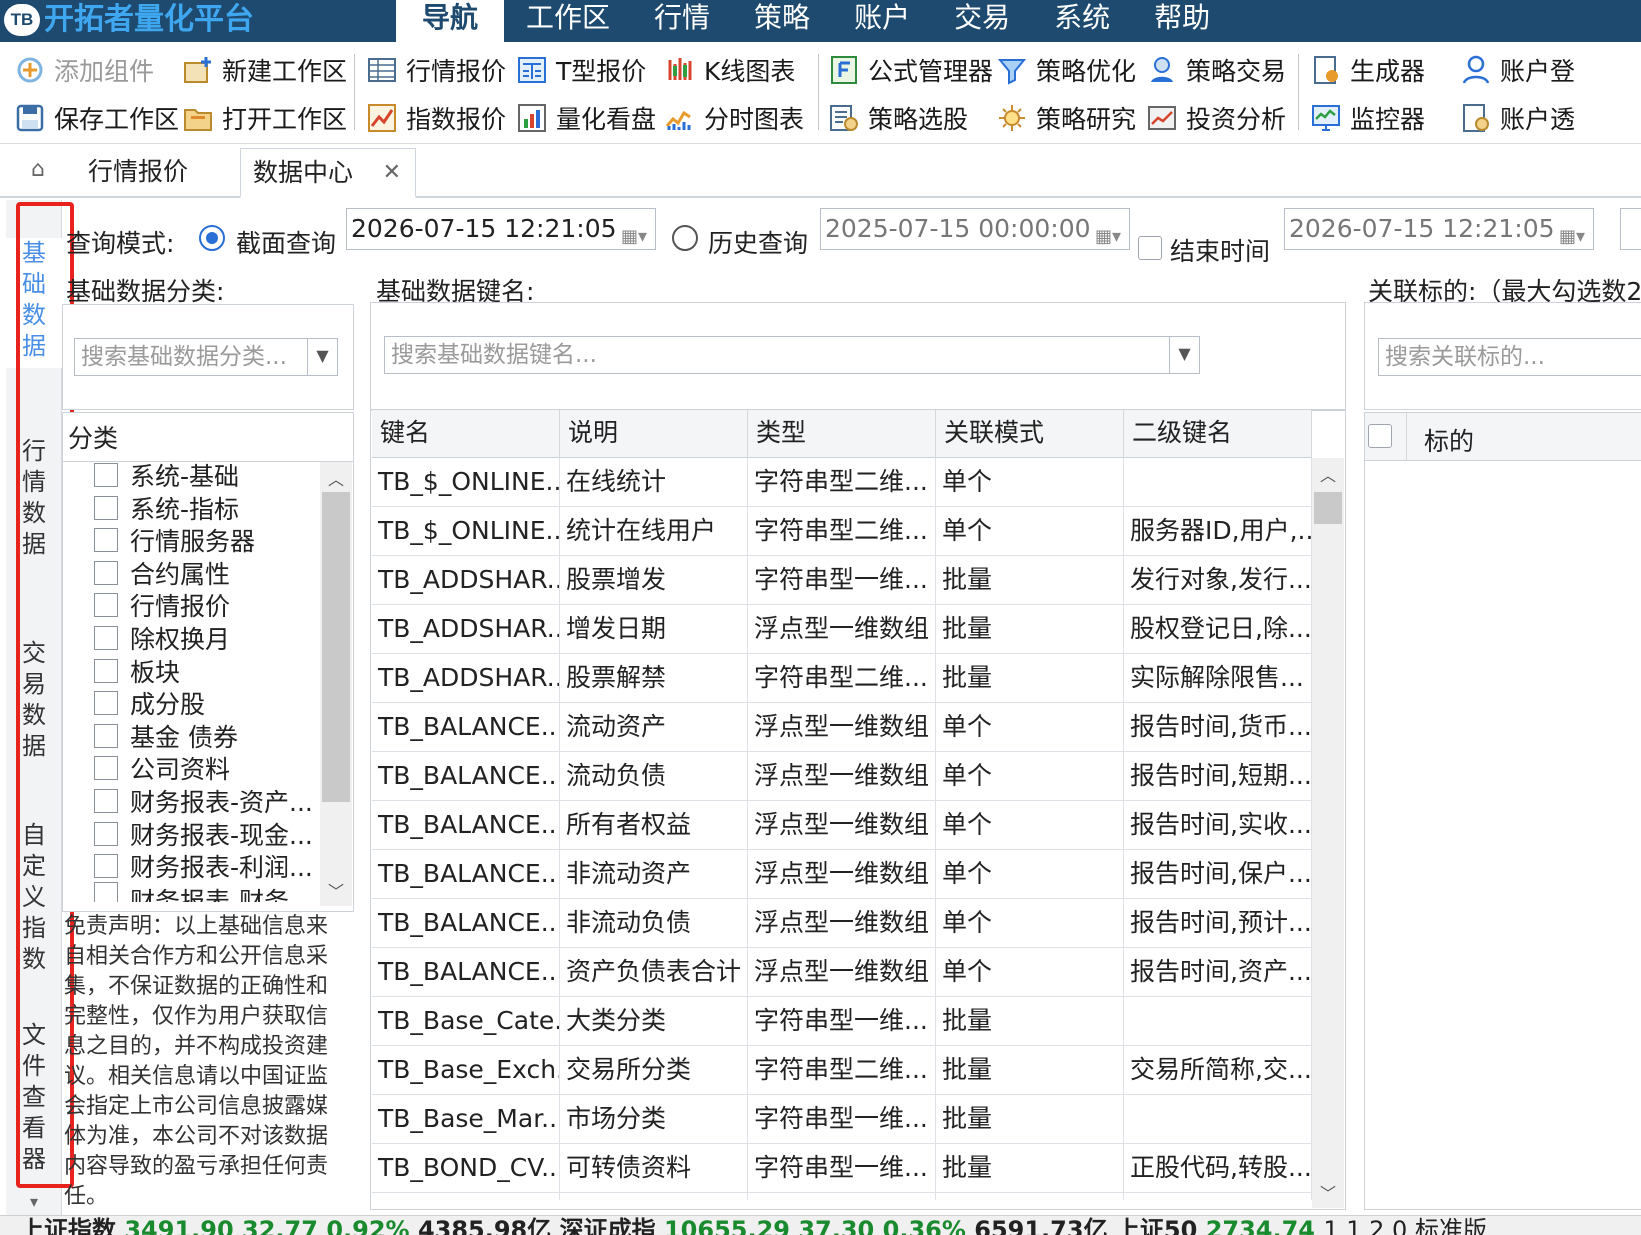 Image resolution: width=1641 pixels, height=1235 pixels. What do you see at coordinates (842, 1021) in the screenshot?
I see `table-row: TB_Base_Cate... 大类分类 字符串型一维... 批量` at bounding box center [842, 1021].